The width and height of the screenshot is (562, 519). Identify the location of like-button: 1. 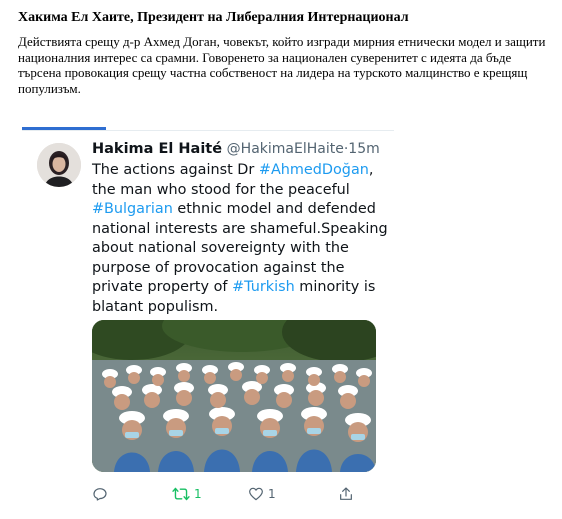
(262, 494).